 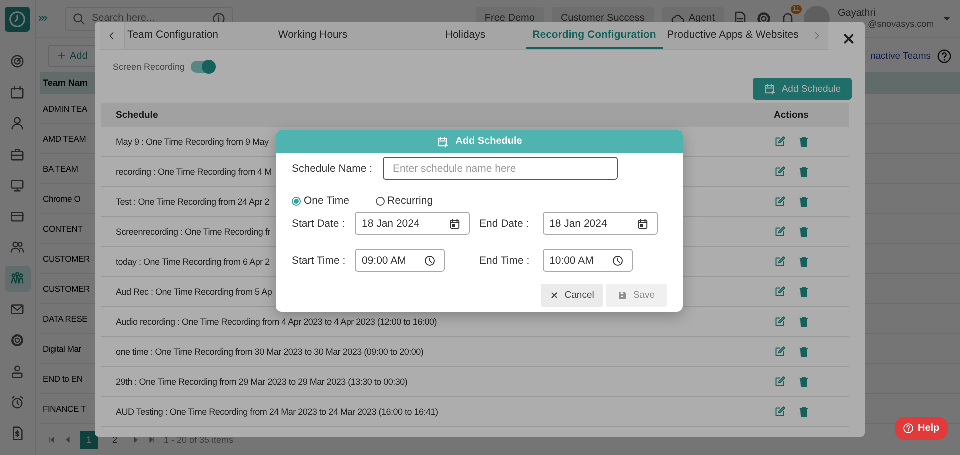 What do you see at coordinates (203, 67) in the screenshot?
I see `toggle-switch` at bounding box center [203, 67].